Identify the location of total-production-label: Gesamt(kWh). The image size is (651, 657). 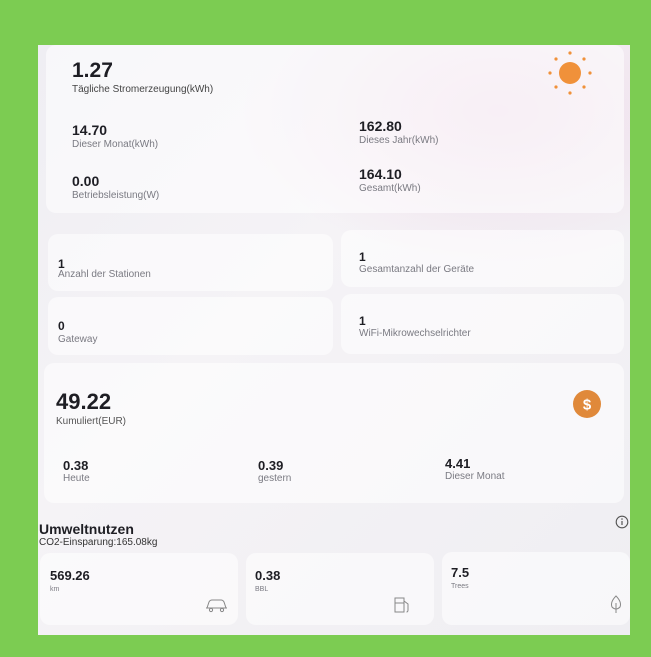
(390, 188).